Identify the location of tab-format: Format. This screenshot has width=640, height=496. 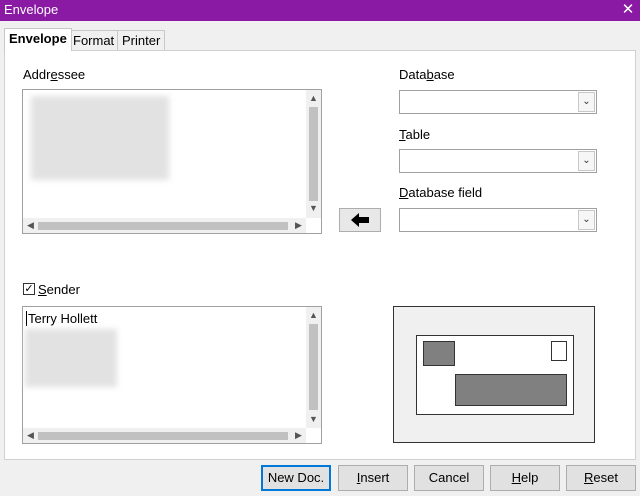
(94, 40).